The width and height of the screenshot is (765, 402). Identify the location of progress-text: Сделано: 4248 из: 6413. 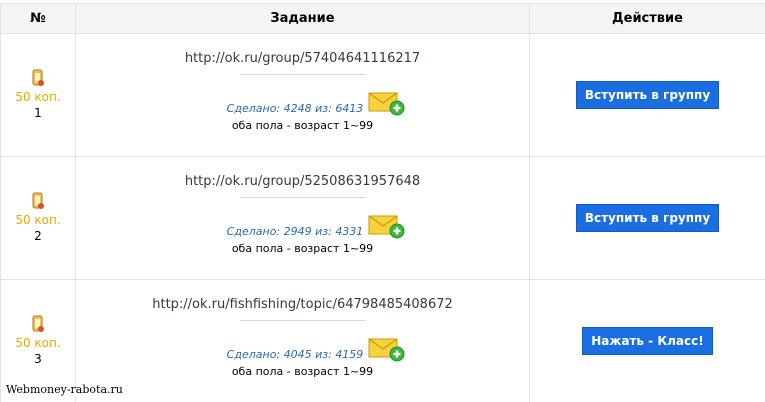
(295, 108).